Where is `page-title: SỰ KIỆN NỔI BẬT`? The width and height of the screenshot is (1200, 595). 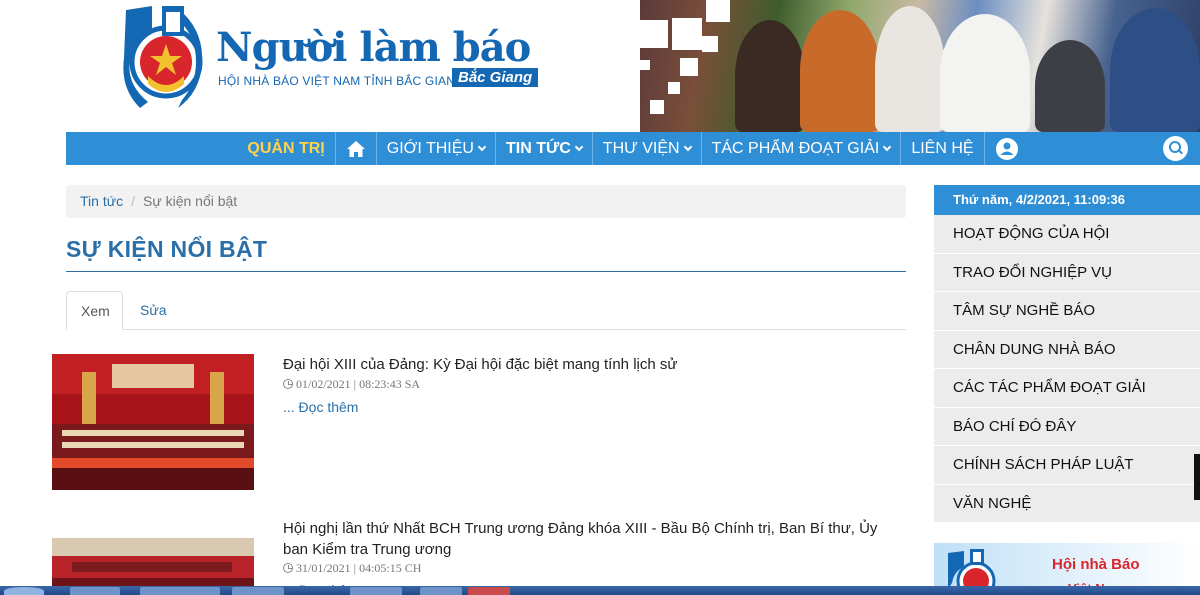
page-title: SỰ KIỆN NỔI BẬT is located at coordinates (486, 254).